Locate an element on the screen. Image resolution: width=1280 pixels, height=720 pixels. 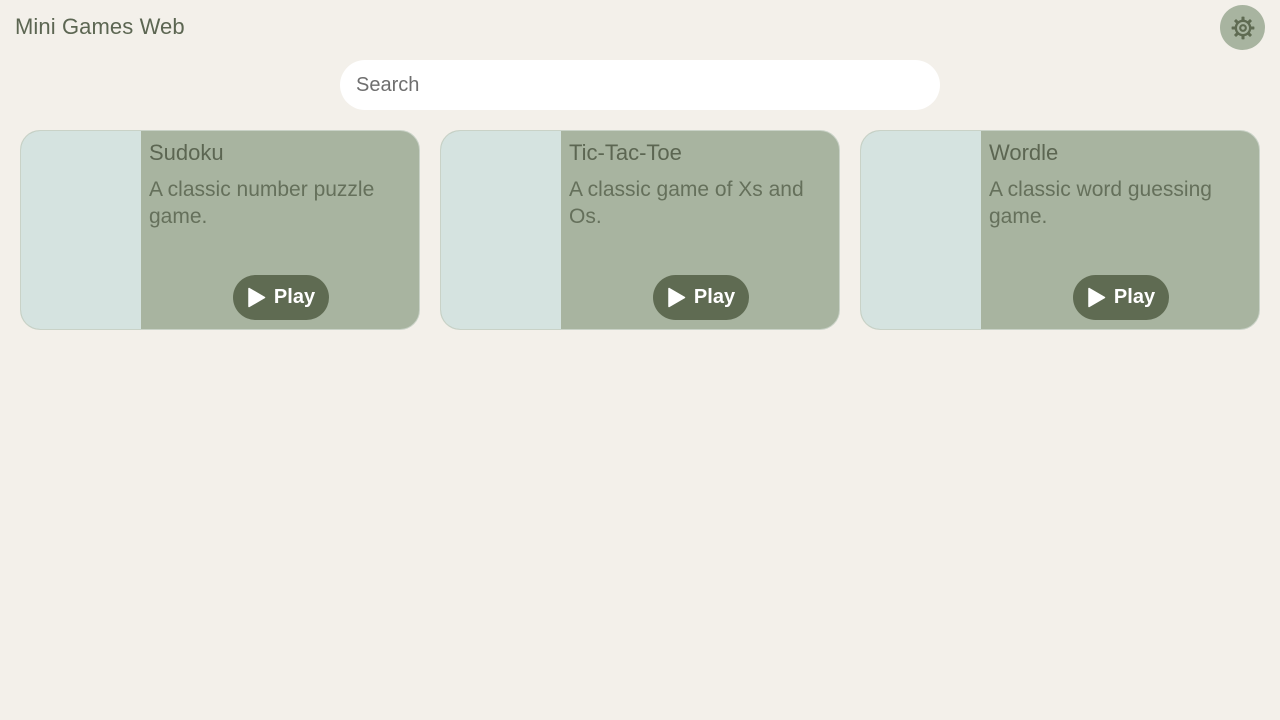
game-title: Wordle is located at coordinates (1024, 152).